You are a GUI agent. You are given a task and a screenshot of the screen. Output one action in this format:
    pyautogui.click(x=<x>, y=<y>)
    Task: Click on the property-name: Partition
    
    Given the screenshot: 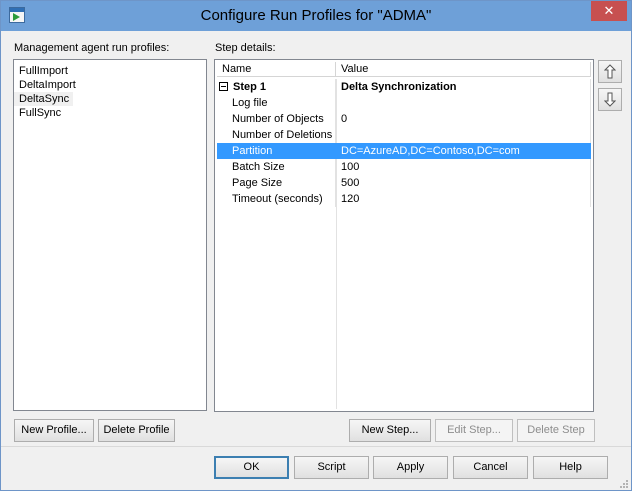 What is the action you would take?
    pyautogui.click(x=276, y=151)
    